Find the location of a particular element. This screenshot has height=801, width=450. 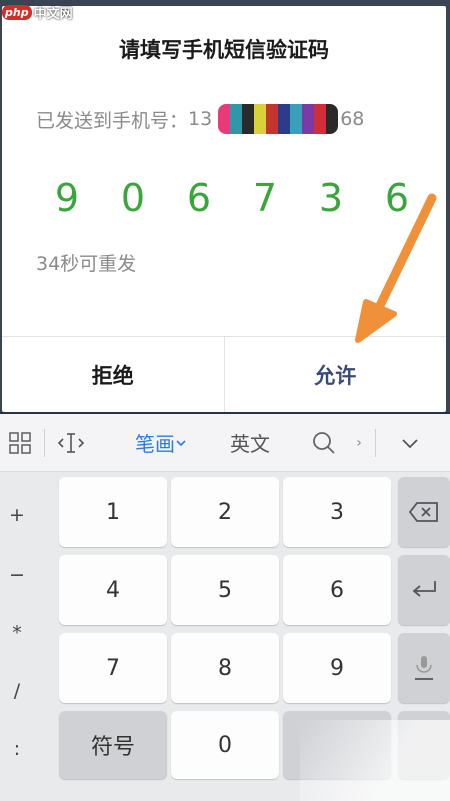

key-1: 1 is located at coordinates (113, 512).